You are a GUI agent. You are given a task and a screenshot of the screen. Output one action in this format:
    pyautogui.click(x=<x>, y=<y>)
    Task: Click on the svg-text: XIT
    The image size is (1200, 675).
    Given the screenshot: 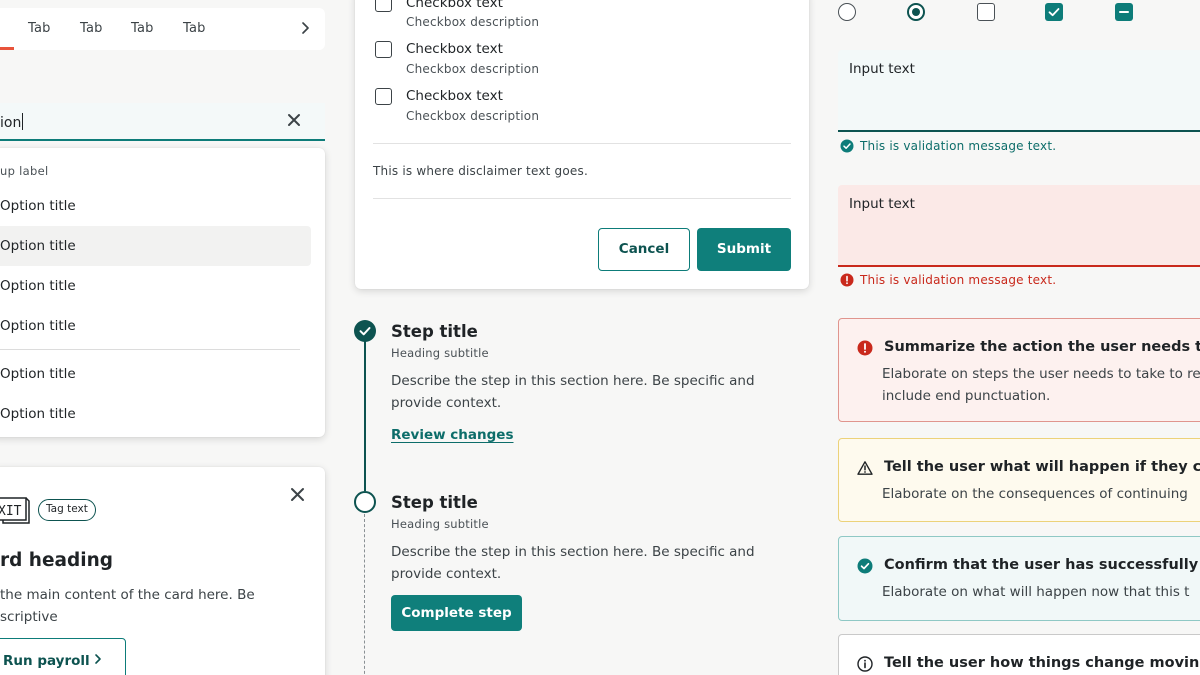 What is the action you would take?
    pyautogui.click(x=11, y=511)
    